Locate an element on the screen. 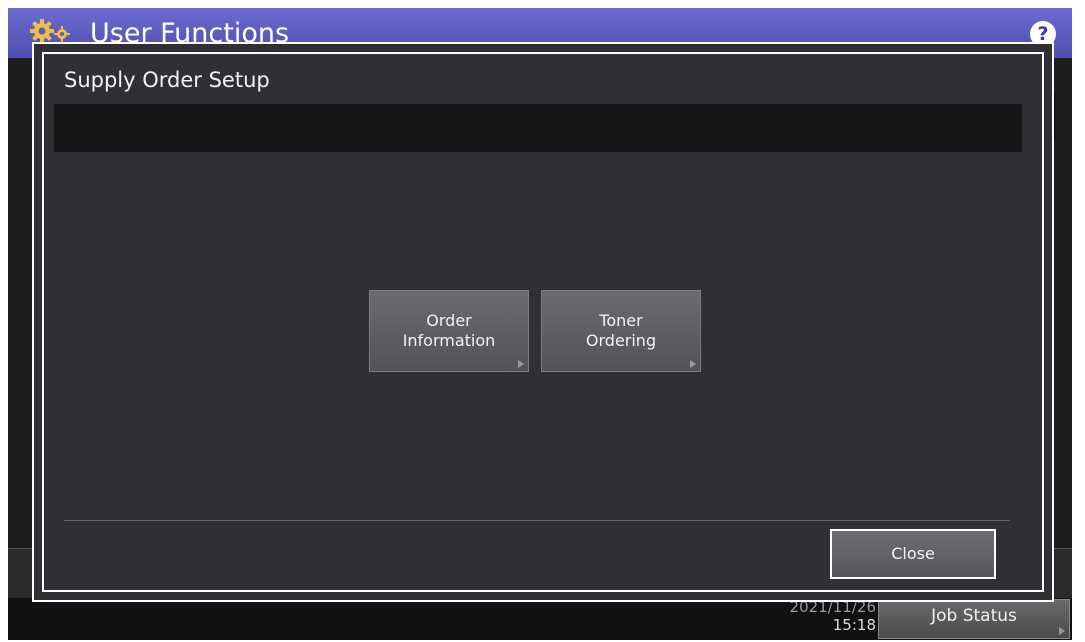  datetime: 2021/11/26 15:18 is located at coordinates (796, 619).